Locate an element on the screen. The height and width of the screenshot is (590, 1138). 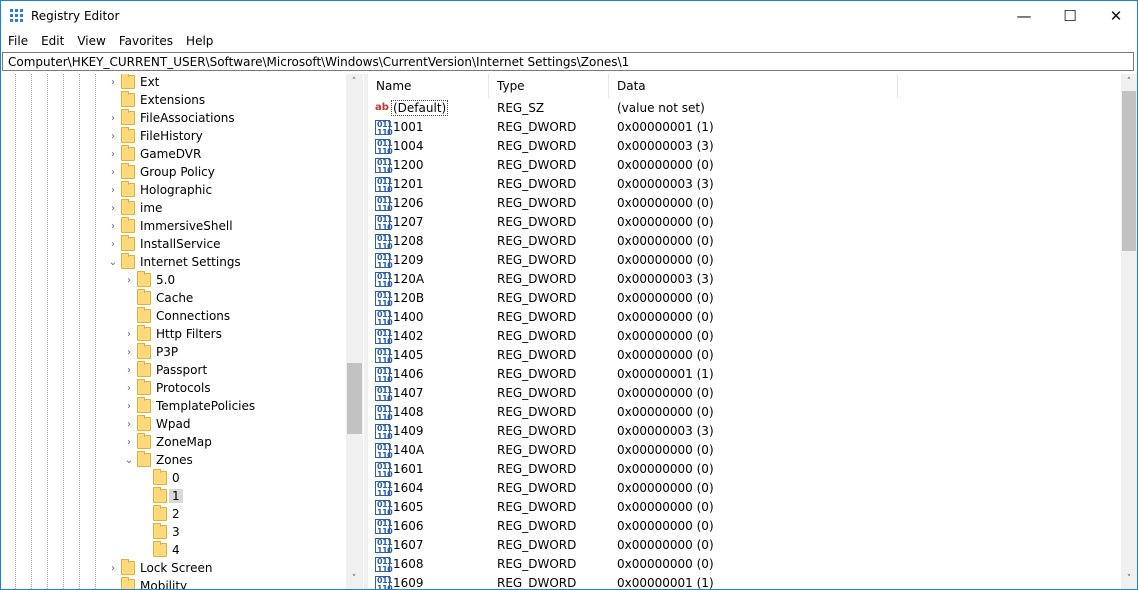
column-header-type: Type is located at coordinates (549, 86).